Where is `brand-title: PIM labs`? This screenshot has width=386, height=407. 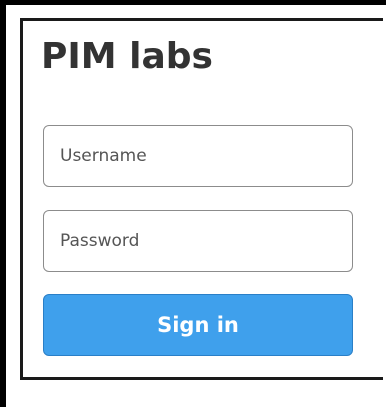 brand-title: PIM labs is located at coordinates (127, 56).